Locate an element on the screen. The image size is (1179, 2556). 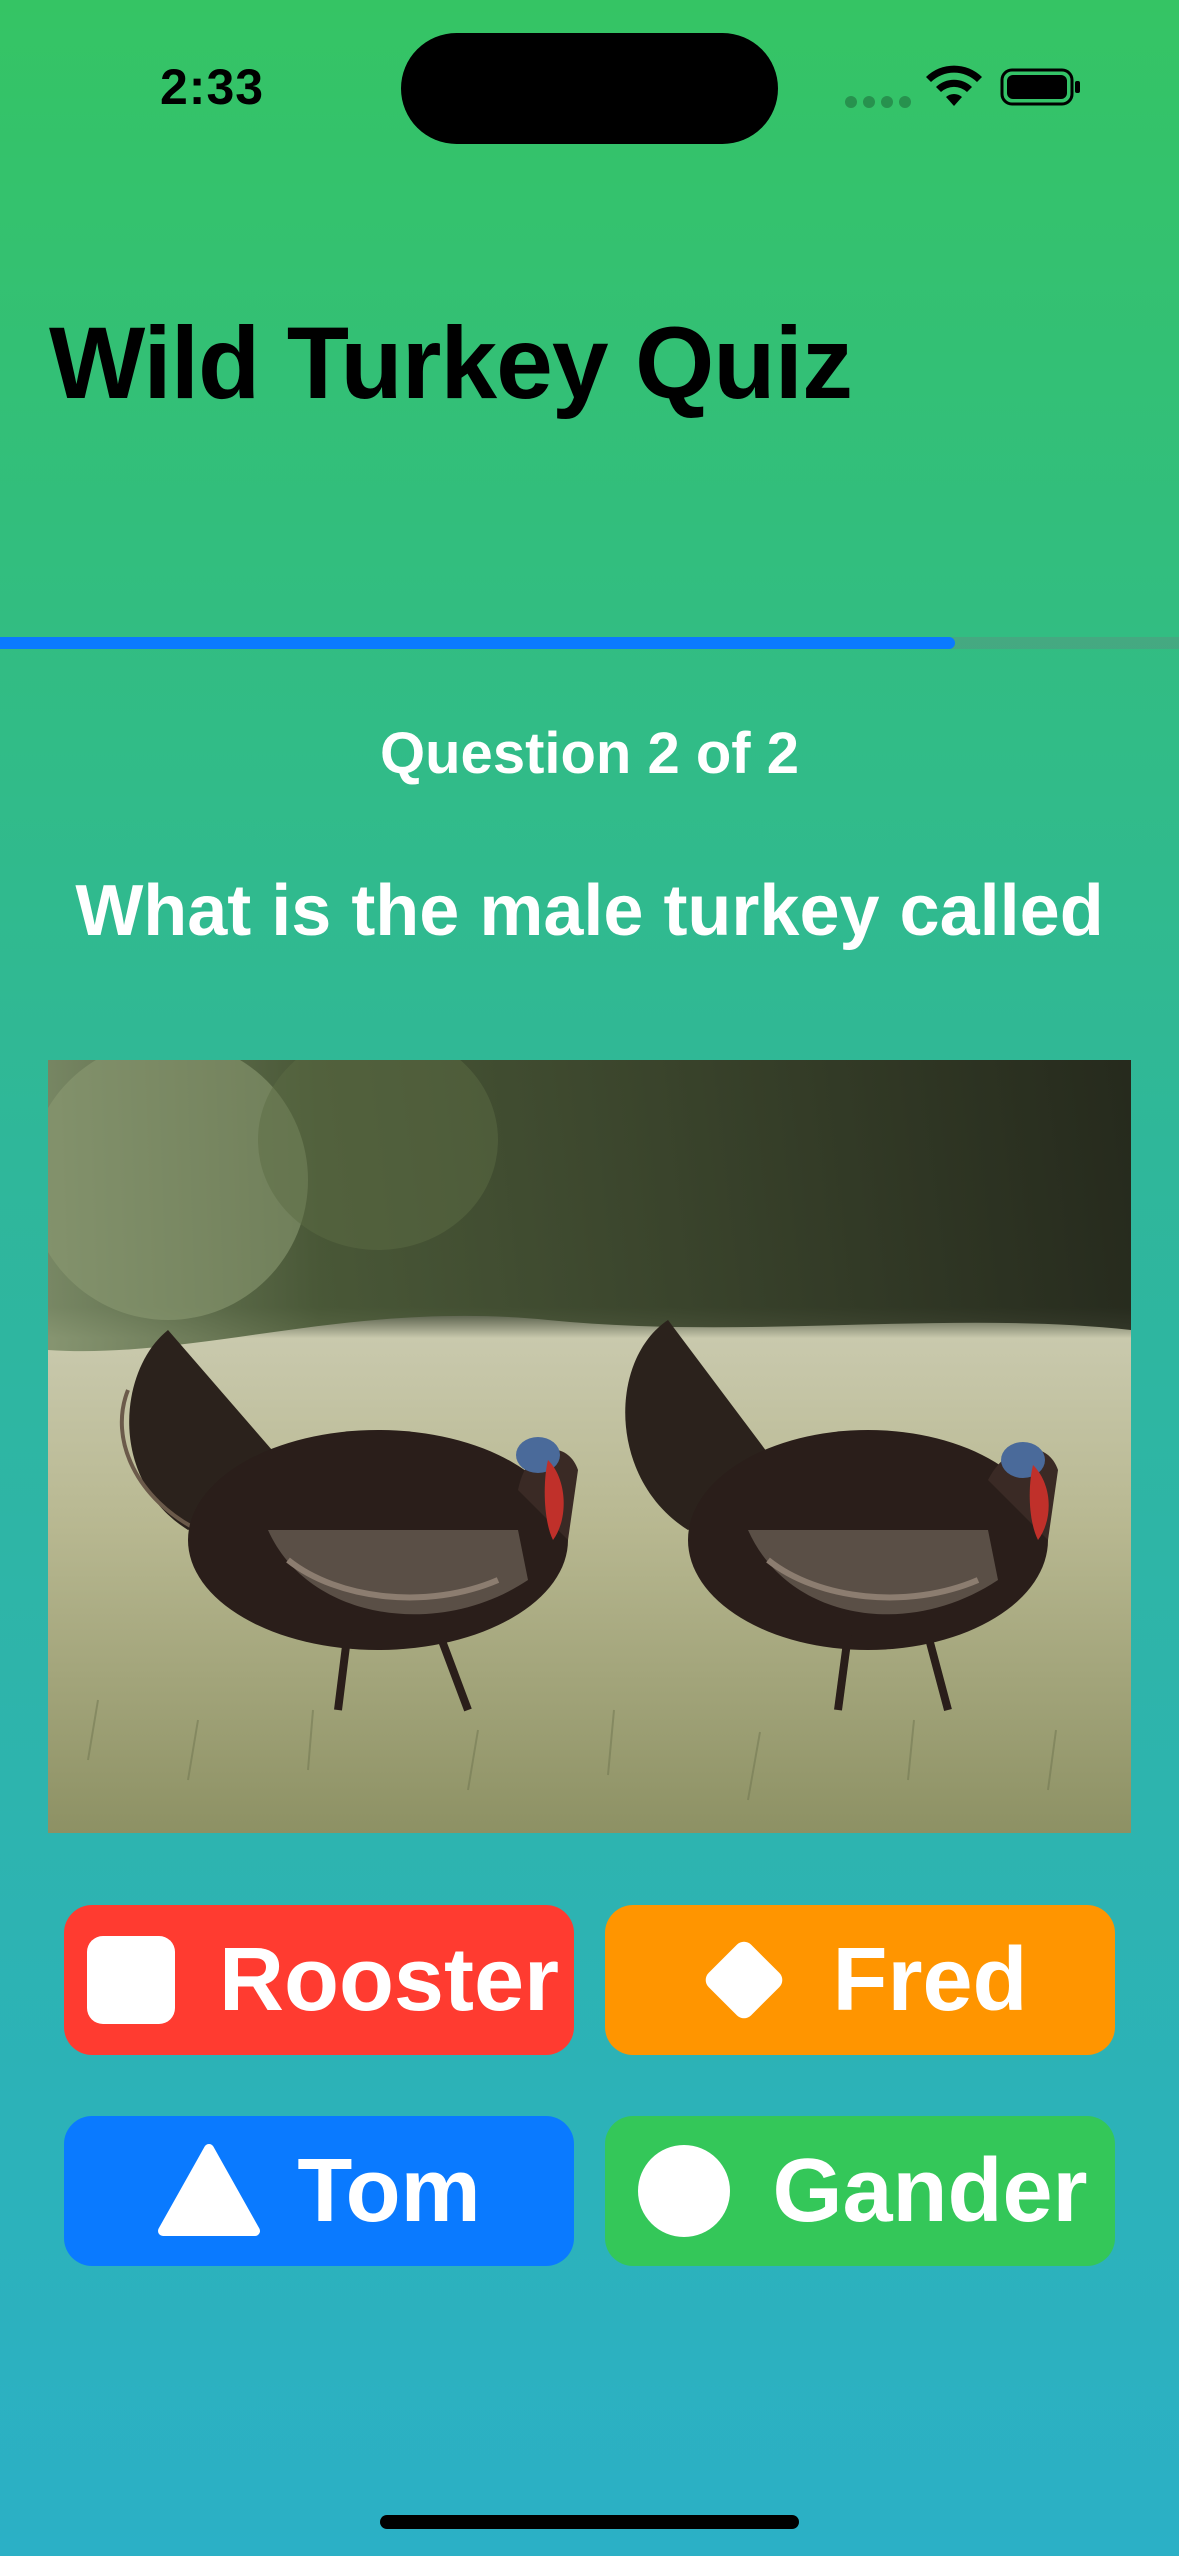
square-icon is located at coordinates (130, 1980).